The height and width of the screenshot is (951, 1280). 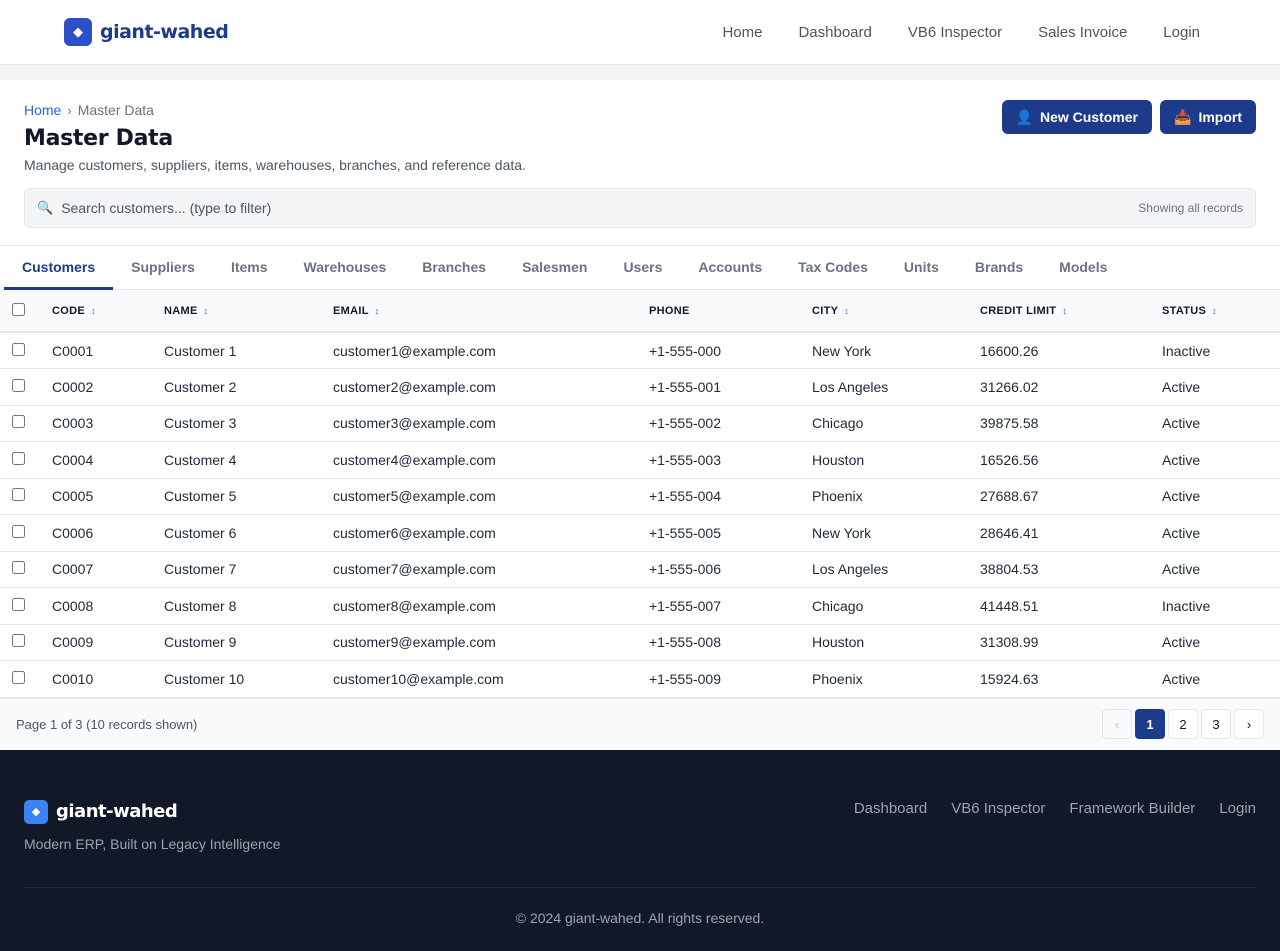 I want to click on tab-users: Users, so click(x=642, y=268).